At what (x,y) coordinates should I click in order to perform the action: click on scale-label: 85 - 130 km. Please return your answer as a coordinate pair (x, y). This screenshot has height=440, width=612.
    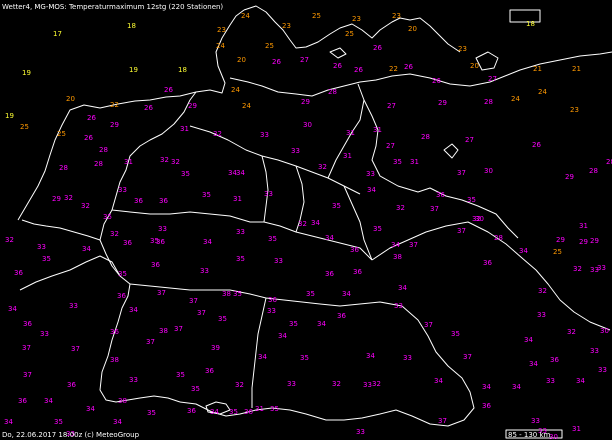
    Looking at the image, I should click on (529, 435).